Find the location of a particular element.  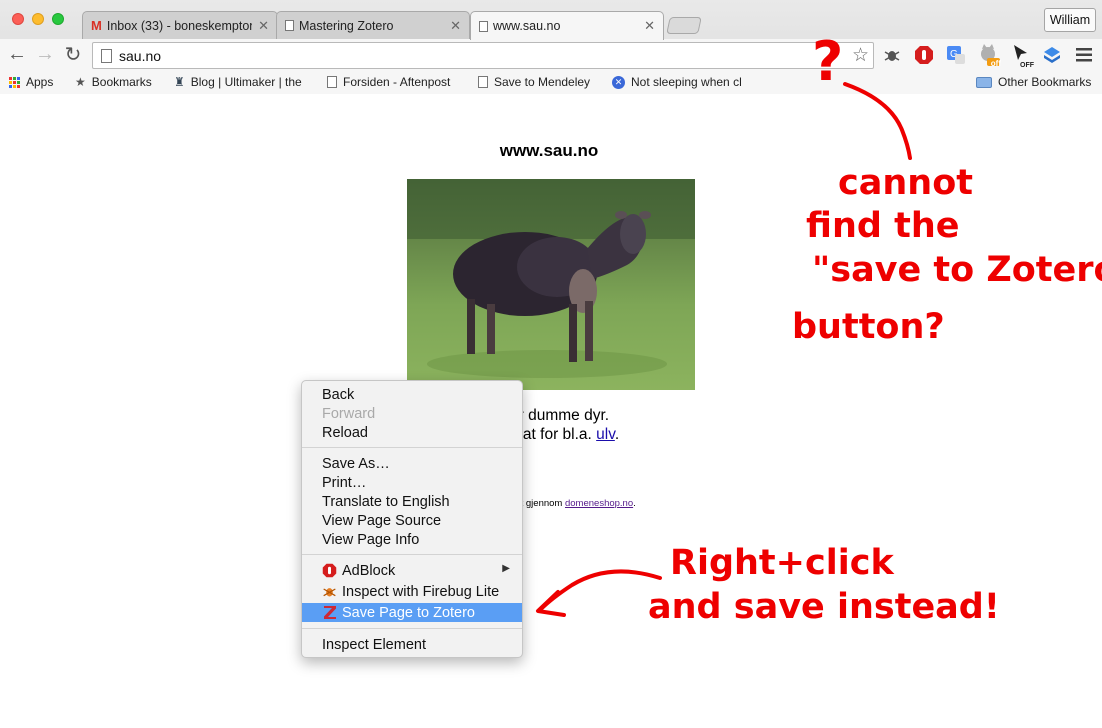

bookmark-not-sleeping: ✕ Not sleeping when cl is located at coordinates (679, 82).